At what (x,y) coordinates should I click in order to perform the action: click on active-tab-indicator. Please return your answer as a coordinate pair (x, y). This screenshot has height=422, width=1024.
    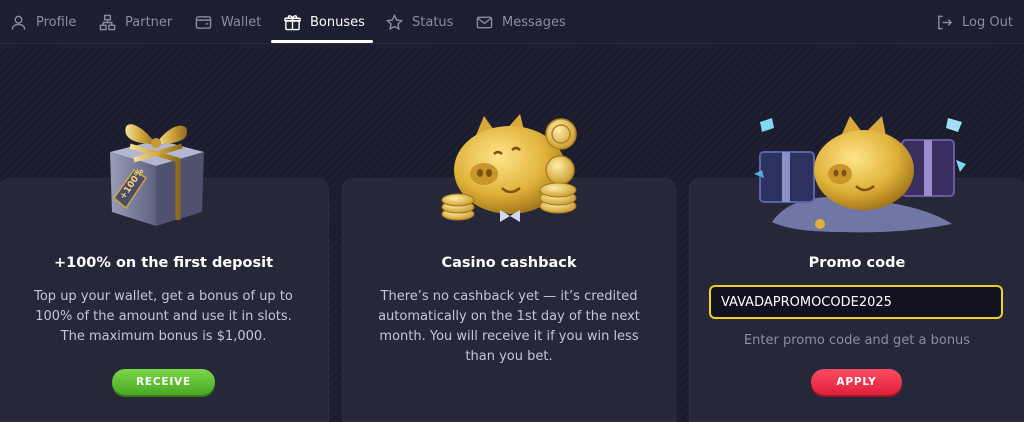
    Looking at the image, I should click on (322, 41).